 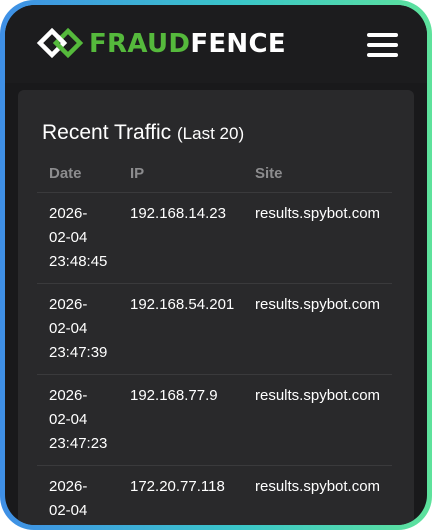 What do you see at coordinates (211, 133) in the screenshot?
I see `card-subtitle: (Last 20)` at bounding box center [211, 133].